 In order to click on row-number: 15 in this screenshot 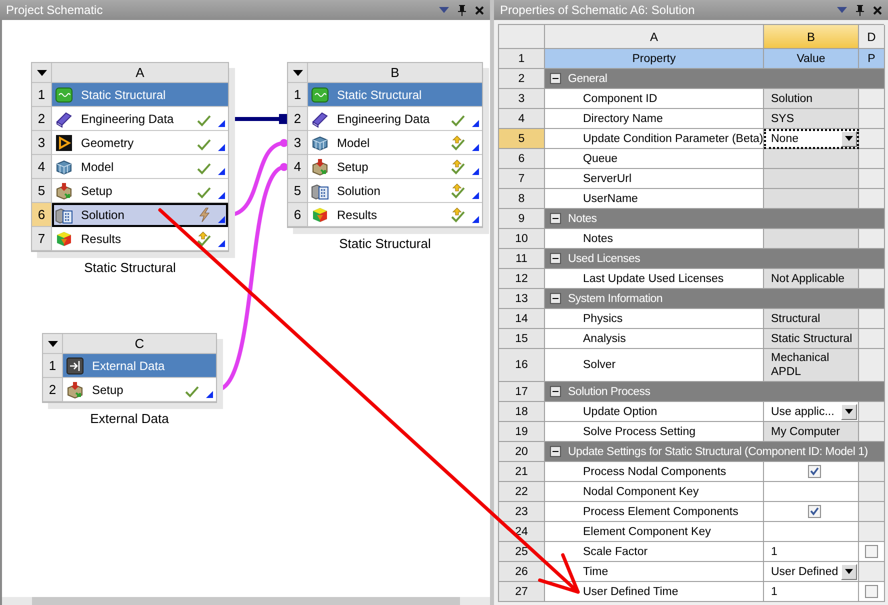, I will do `click(522, 339)`.